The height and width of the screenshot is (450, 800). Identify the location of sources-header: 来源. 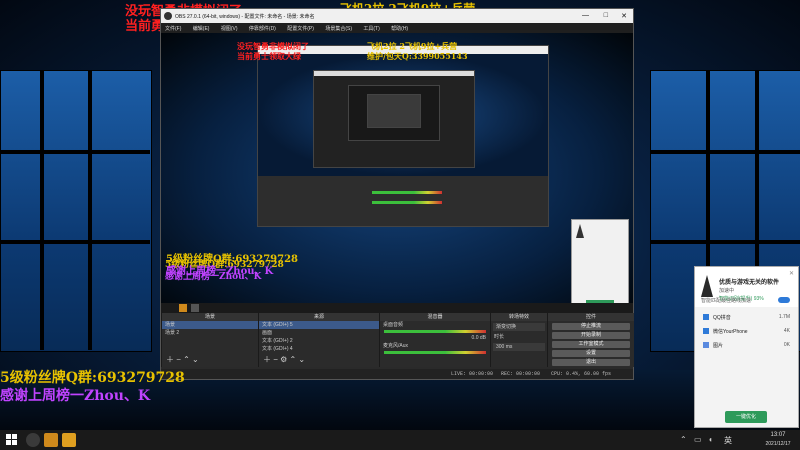
(319, 317).